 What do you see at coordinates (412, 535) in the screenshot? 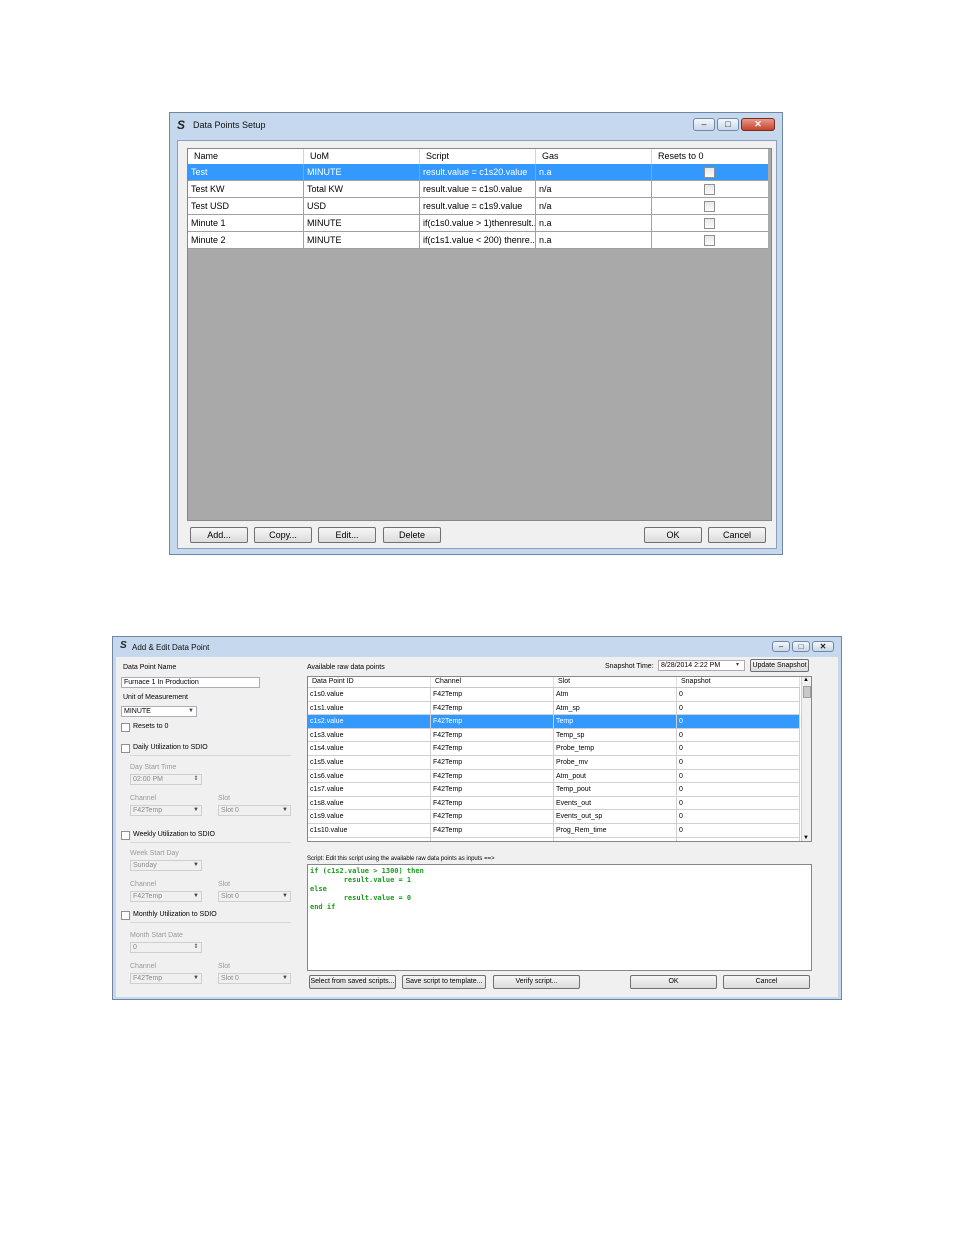
I see `delete-button: Delete` at bounding box center [412, 535].